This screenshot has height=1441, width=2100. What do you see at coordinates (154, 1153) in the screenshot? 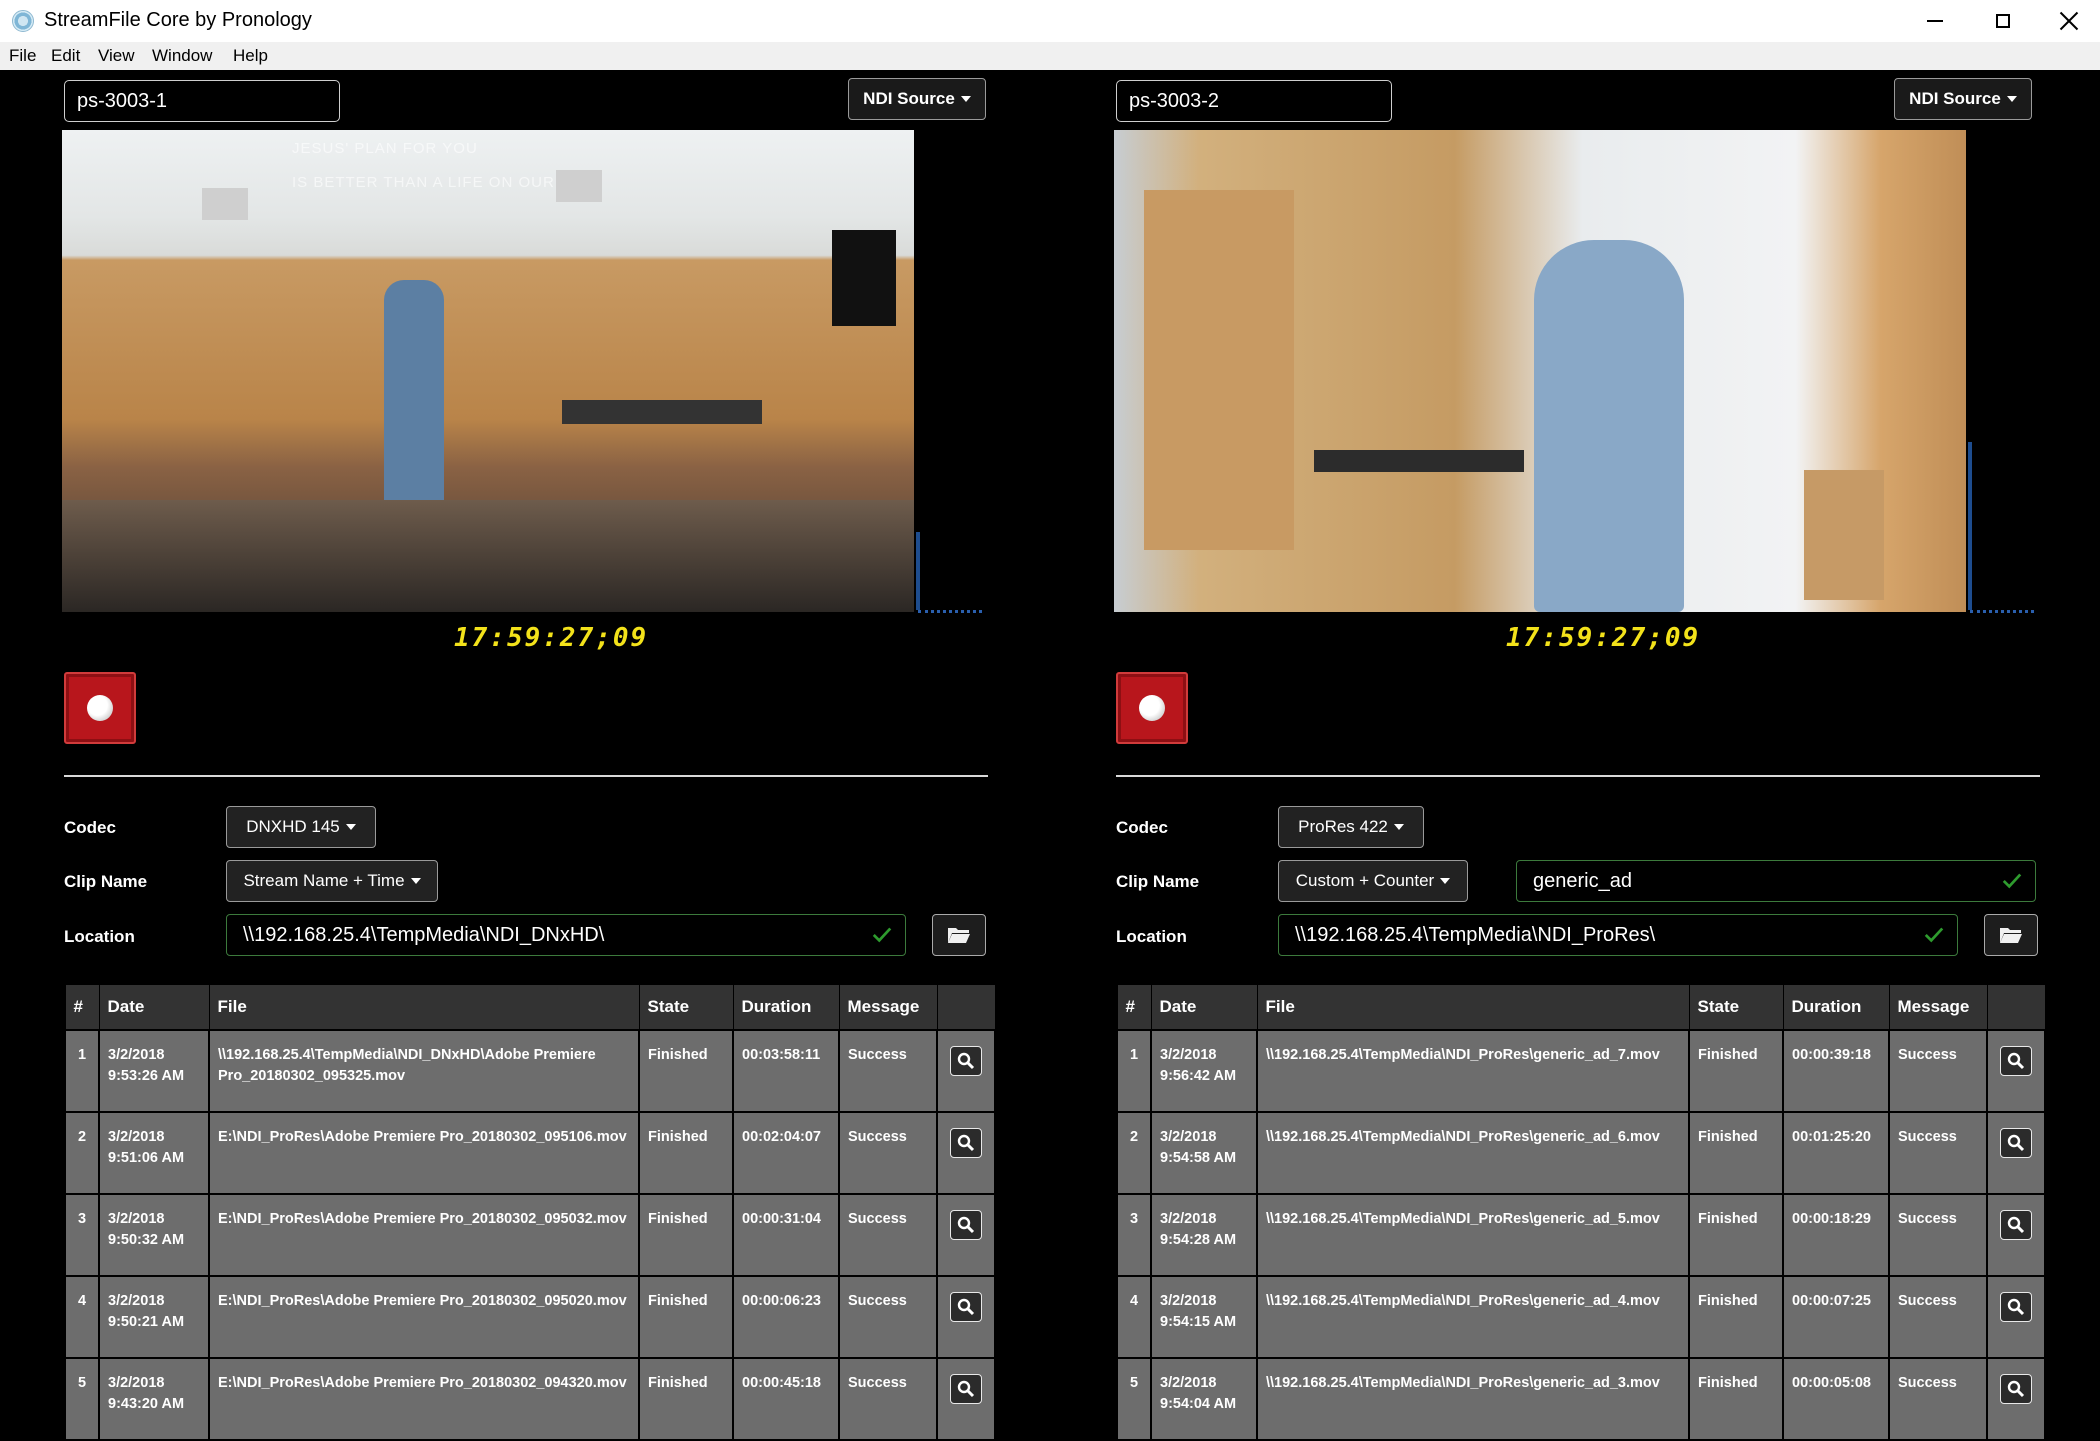
I see `row-date: 3/2/2018 9:51:06 AM` at bounding box center [154, 1153].